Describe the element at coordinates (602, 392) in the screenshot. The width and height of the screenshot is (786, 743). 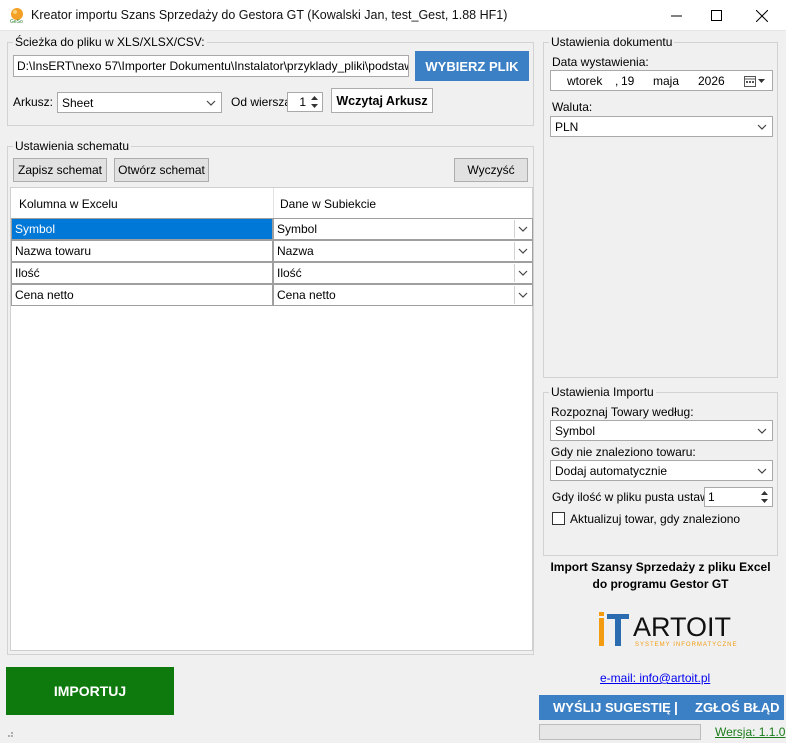
I see `import-settings-title: Ustawienia Importu` at that location.